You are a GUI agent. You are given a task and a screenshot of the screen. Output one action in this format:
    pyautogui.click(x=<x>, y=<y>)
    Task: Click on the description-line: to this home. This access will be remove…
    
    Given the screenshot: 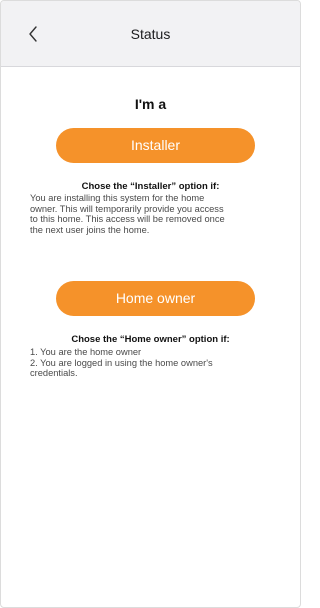 What is the action you would take?
    pyautogui.click(x=127, y=219)
    